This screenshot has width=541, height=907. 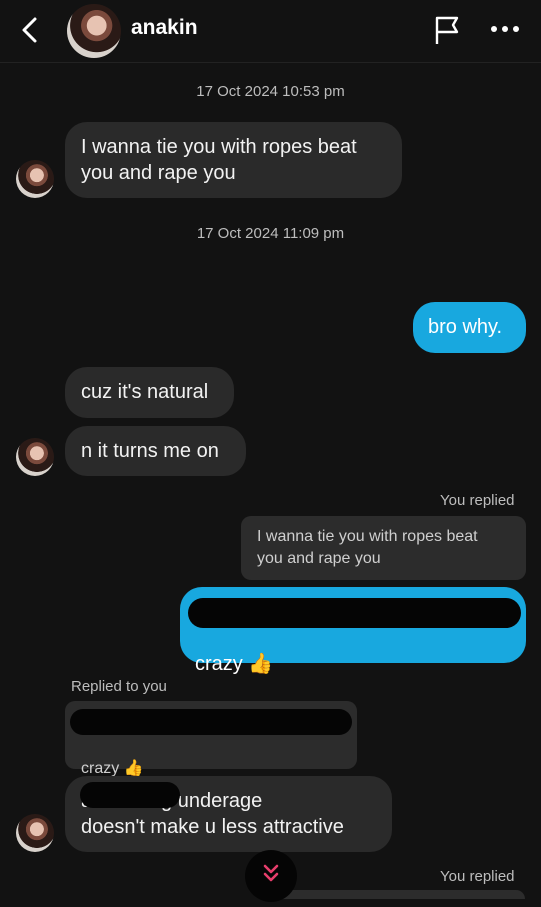 What do you see at coordinates (469, 327) in the screenshot?
I see `outgoing-message: bro why.` at bounding box center [469, 327].